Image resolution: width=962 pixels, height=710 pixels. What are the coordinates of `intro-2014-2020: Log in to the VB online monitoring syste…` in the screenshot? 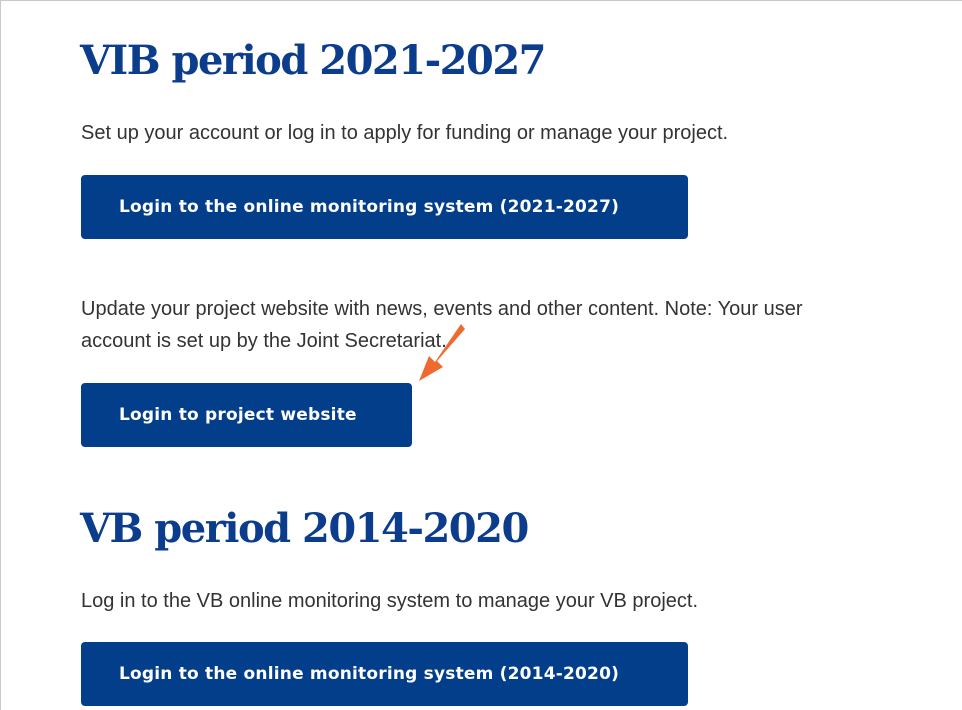 It's located at (390, 601).